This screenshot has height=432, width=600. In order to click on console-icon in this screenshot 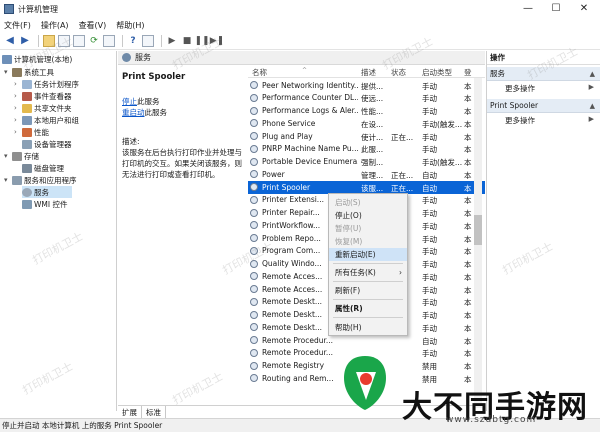, I will do `click(148, 40)`.